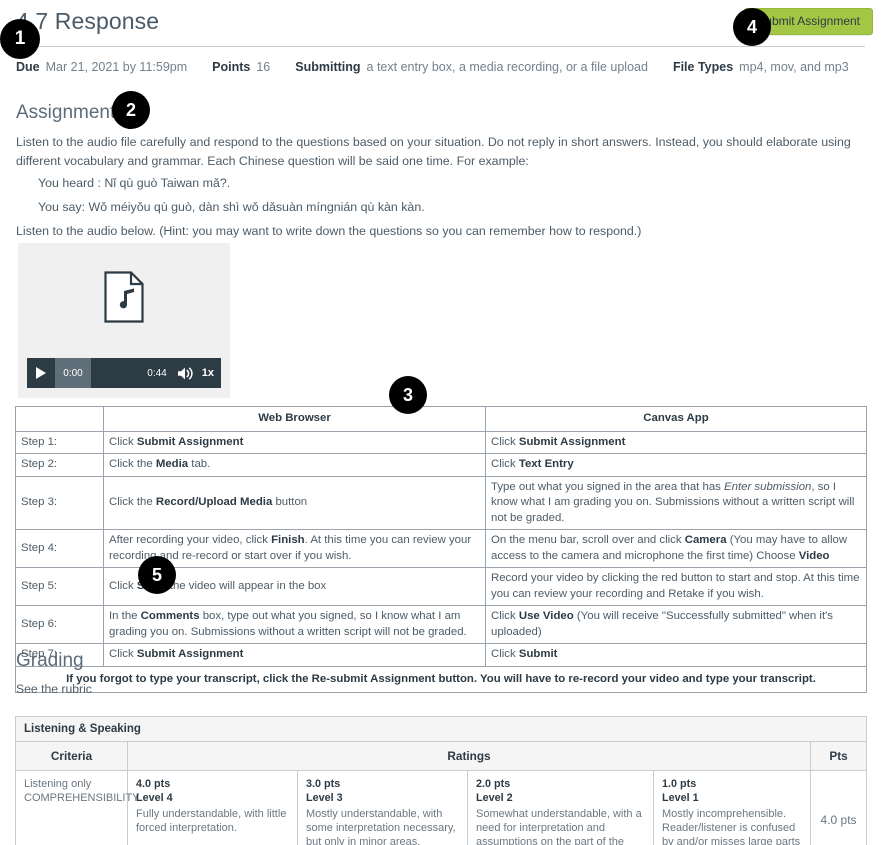  Describe the element at coordinates (294, 419) in the screenshot. I see `steps-header-web-browser: Web Browser` at that location.